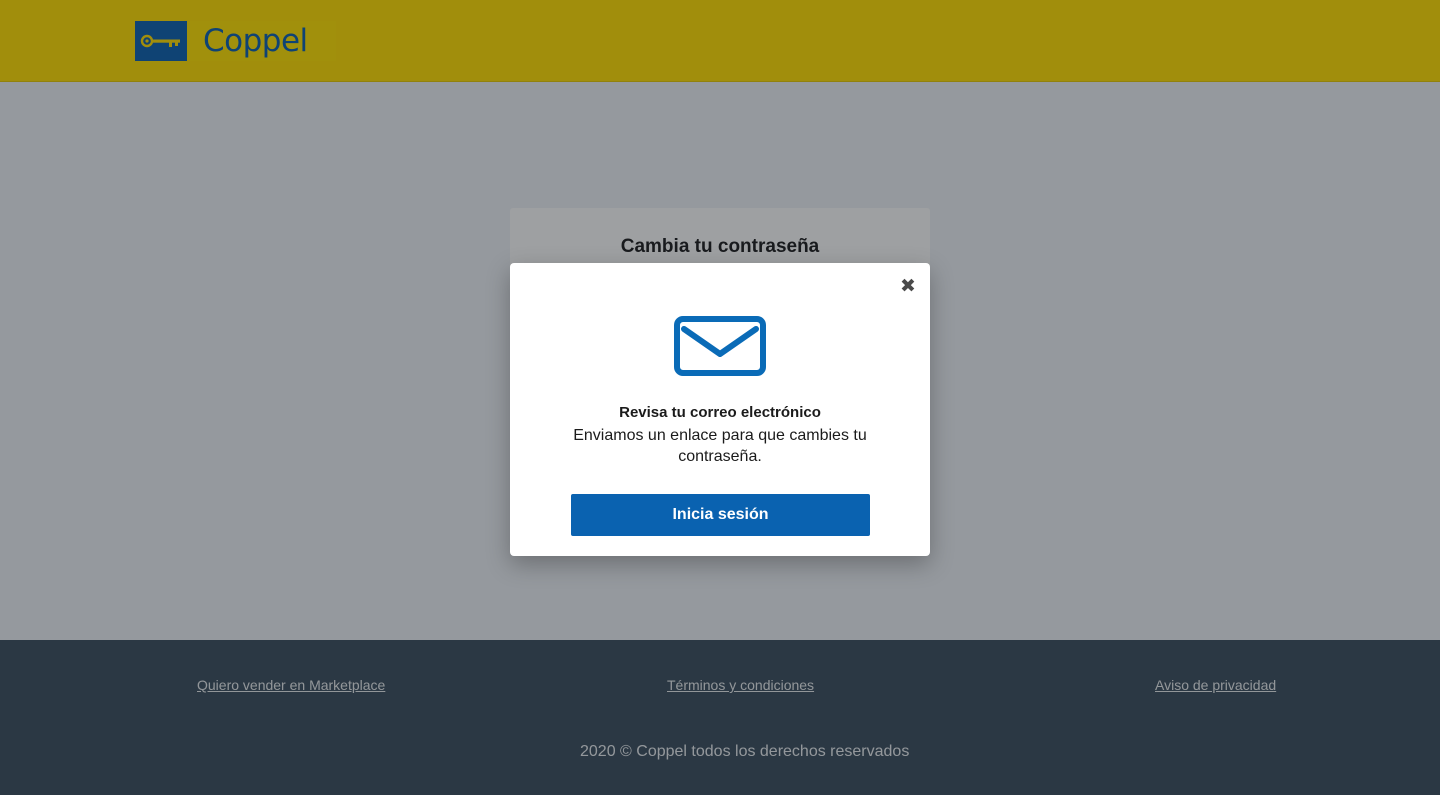  Describe the element at coordinates (720, 346) in the screenshot. I see `envelope-icon` at that location.